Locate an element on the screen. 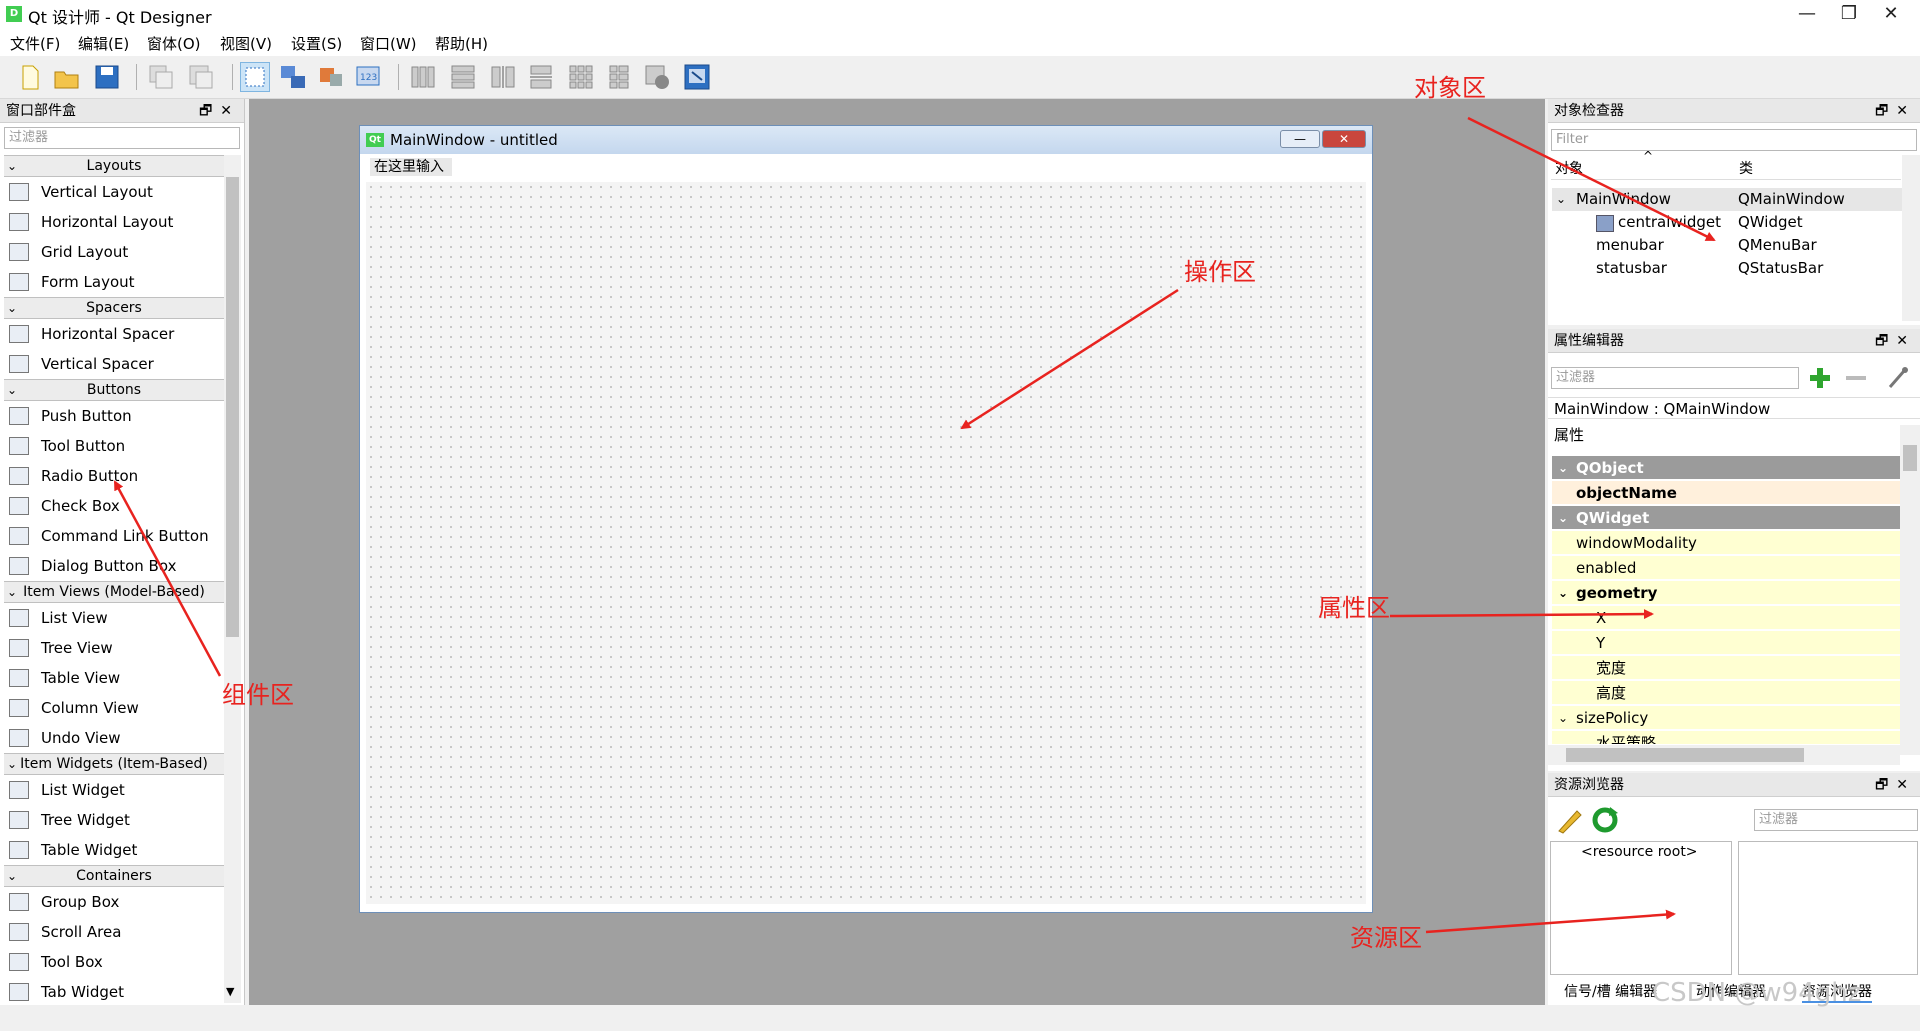 Image resolution: width=1920 pixels, height=1031 pixels. layout-grid-button is located at coordinates (581, 77).